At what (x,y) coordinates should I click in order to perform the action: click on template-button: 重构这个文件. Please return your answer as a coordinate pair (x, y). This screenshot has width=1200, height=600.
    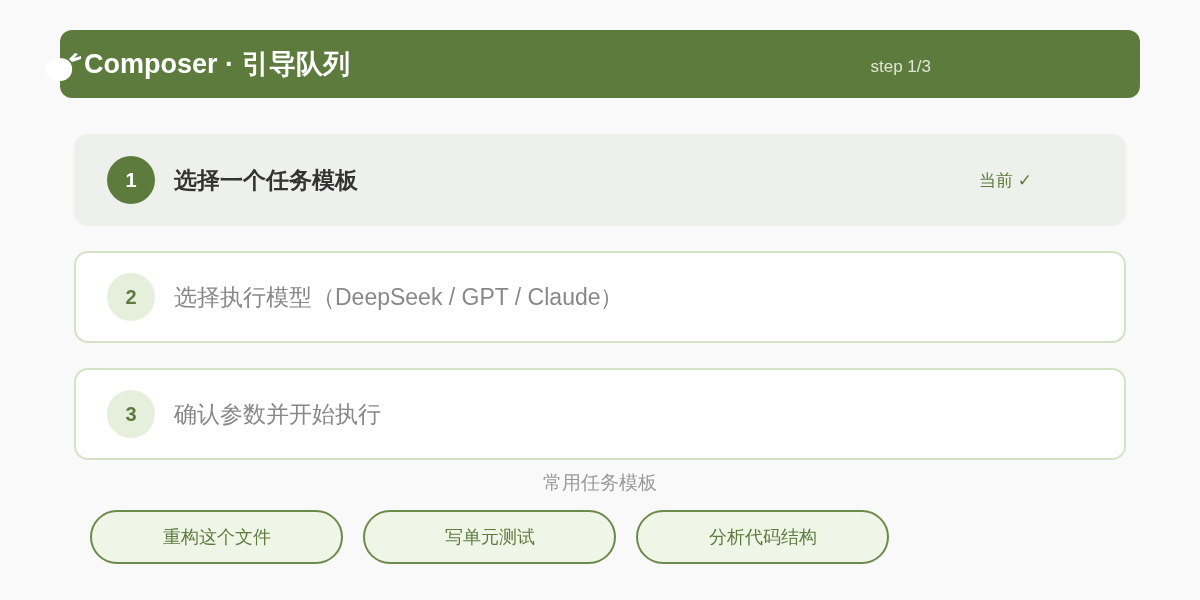
    Looking at the image, I should click on (216, 537).